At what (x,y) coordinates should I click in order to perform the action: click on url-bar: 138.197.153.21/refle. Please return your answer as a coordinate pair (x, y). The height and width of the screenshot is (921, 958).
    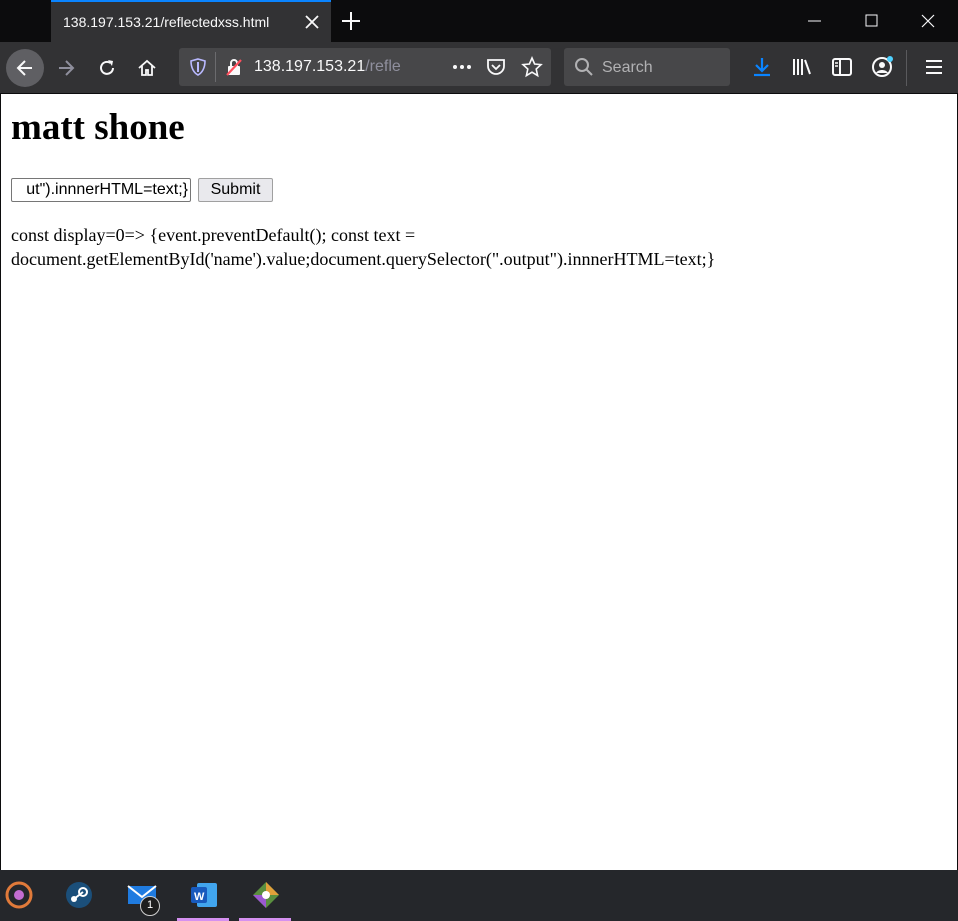
    Looking at the image, I should click on (365, 67).